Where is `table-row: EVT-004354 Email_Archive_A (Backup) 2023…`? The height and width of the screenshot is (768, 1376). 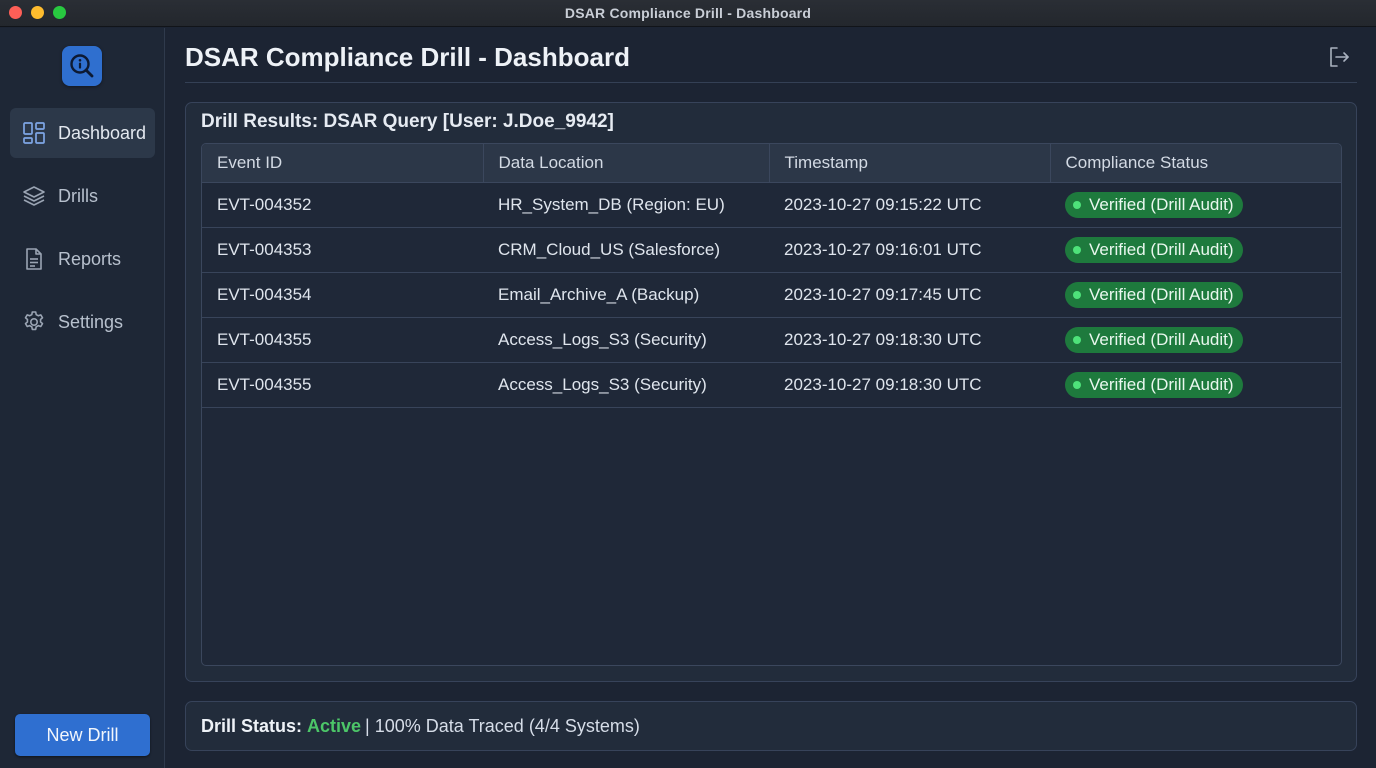 table-row: EVT-004354 Email_Archive_A (Backup) 2023… is located at coordinates (771, 295).